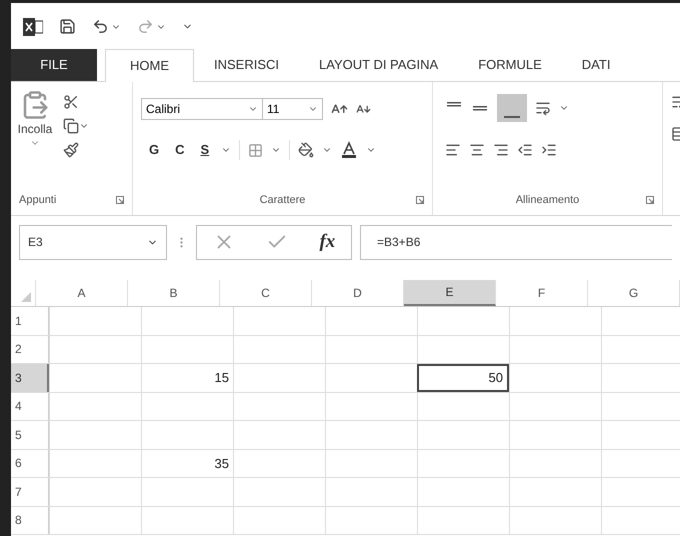 Image resolution: width=680 pixels, height=536 pixels. I want to click on row-header: 6, so click(30, 463).